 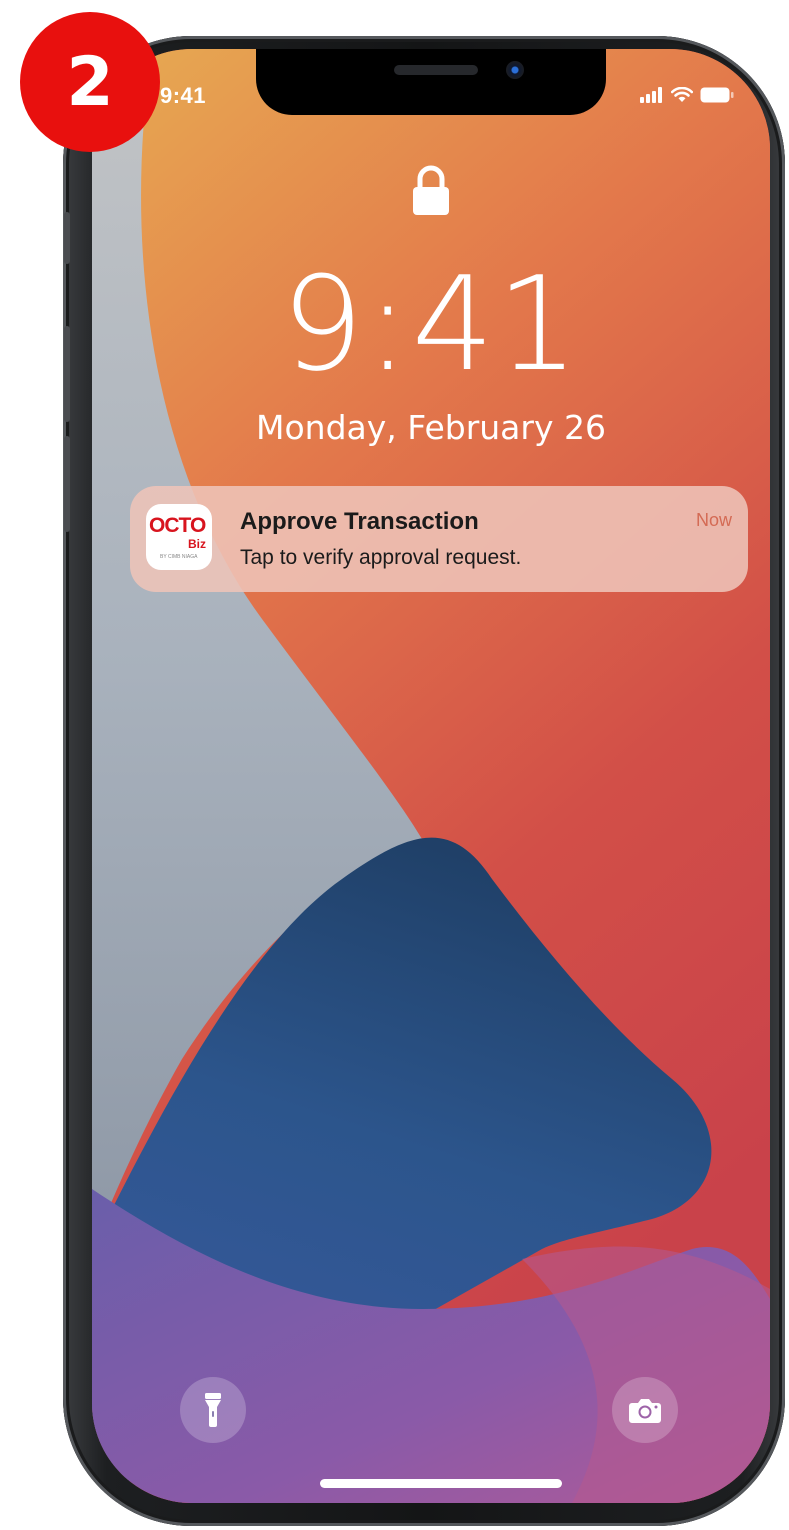 I want to click on status-time: 9:41, so click(x=183, y=95).